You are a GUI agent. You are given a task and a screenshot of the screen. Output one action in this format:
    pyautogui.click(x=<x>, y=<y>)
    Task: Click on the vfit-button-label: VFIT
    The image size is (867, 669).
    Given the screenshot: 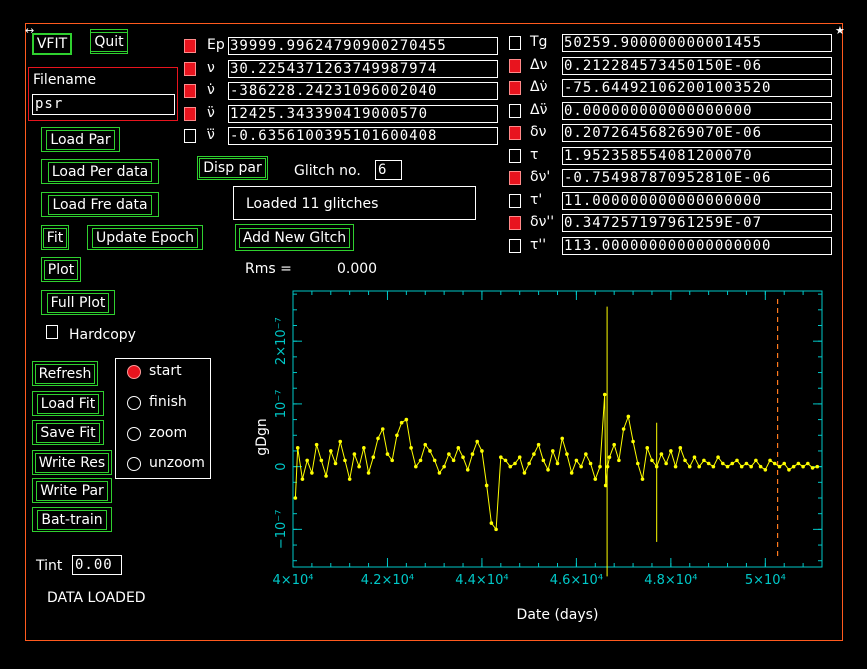 What is the action you would take?
    pyautogui.click(x=52, y=44)
    